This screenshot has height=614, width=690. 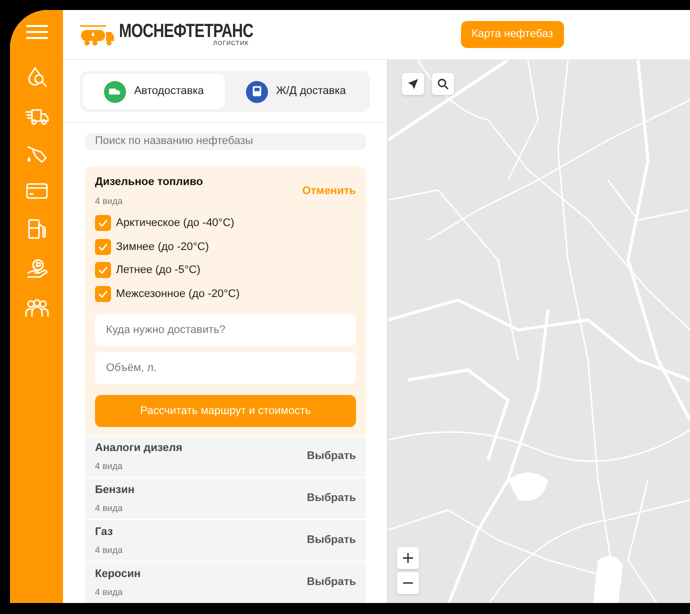 I want to click on fuel-nozzle-icon, so click(x=36, y=154).